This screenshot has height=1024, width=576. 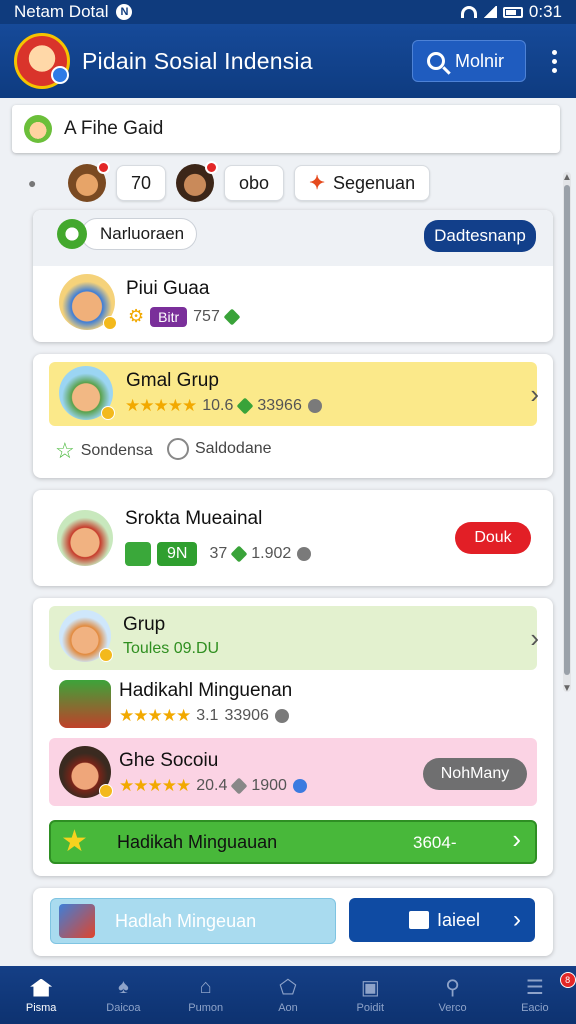 I want to click on rating-stars: ★★★★★, so click(x=155, y=785).